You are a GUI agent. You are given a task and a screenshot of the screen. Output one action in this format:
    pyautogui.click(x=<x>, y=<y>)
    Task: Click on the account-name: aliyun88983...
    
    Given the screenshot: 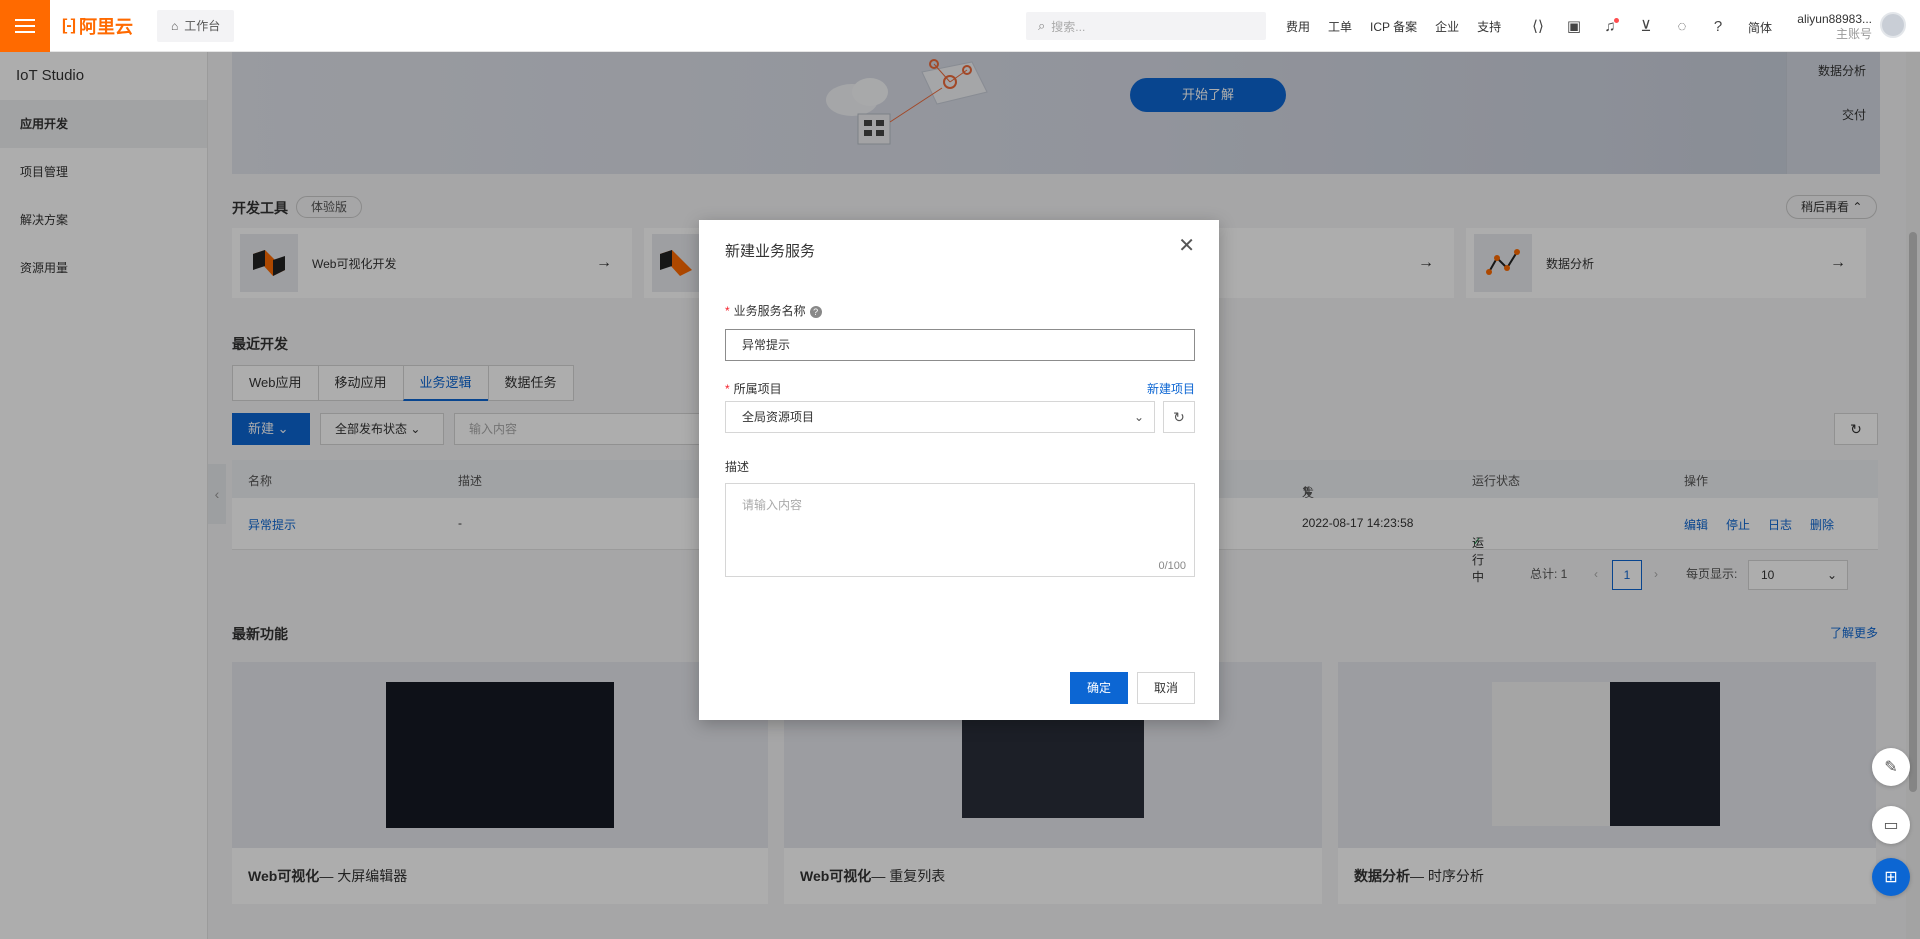 What is the action you would take?
    pyautogui.click(x=1834, y=19)
    